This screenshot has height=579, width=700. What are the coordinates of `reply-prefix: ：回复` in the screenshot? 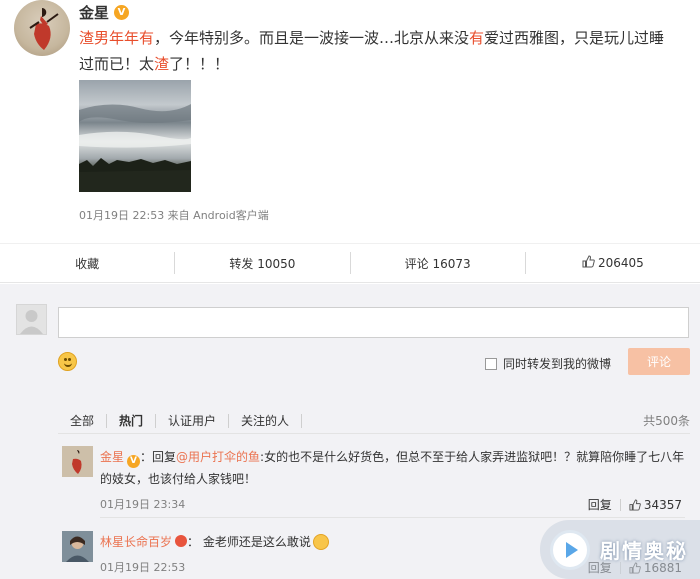 It's located at (158, 457).